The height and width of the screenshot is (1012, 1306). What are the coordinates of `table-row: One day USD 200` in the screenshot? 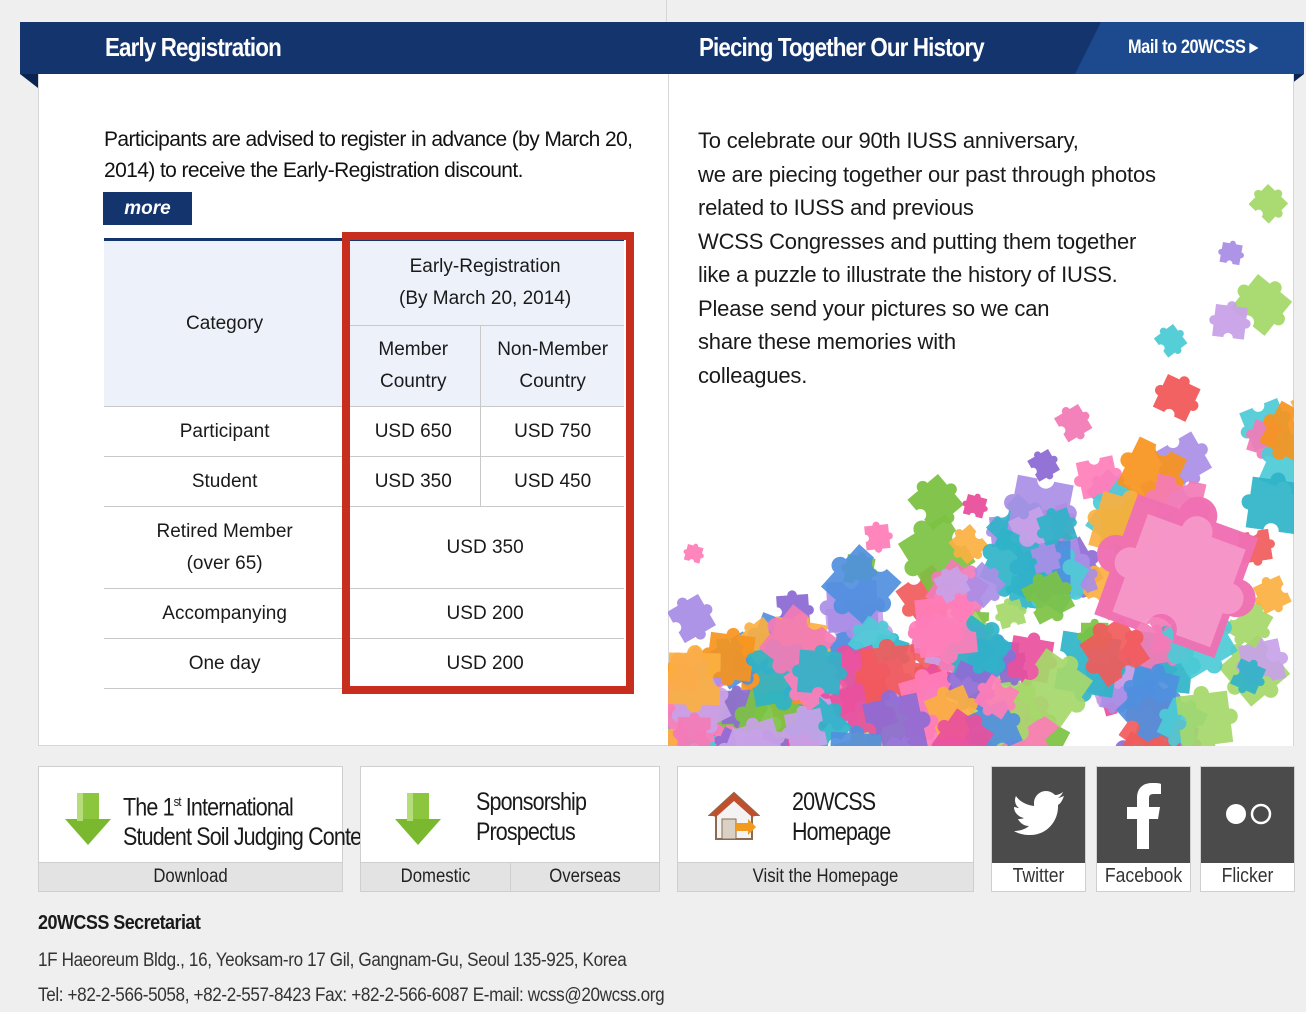 It's located at (364, 663).